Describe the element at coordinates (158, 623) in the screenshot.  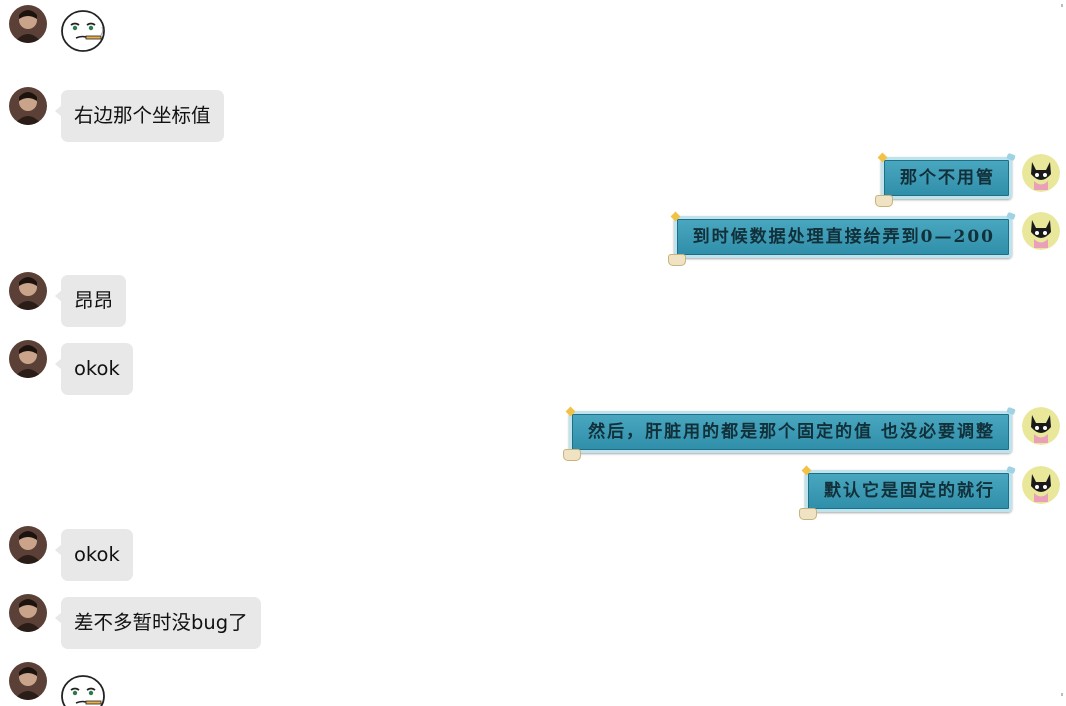
I see `message-bubble-incoming: 差不多暂时没bug了` at that location.